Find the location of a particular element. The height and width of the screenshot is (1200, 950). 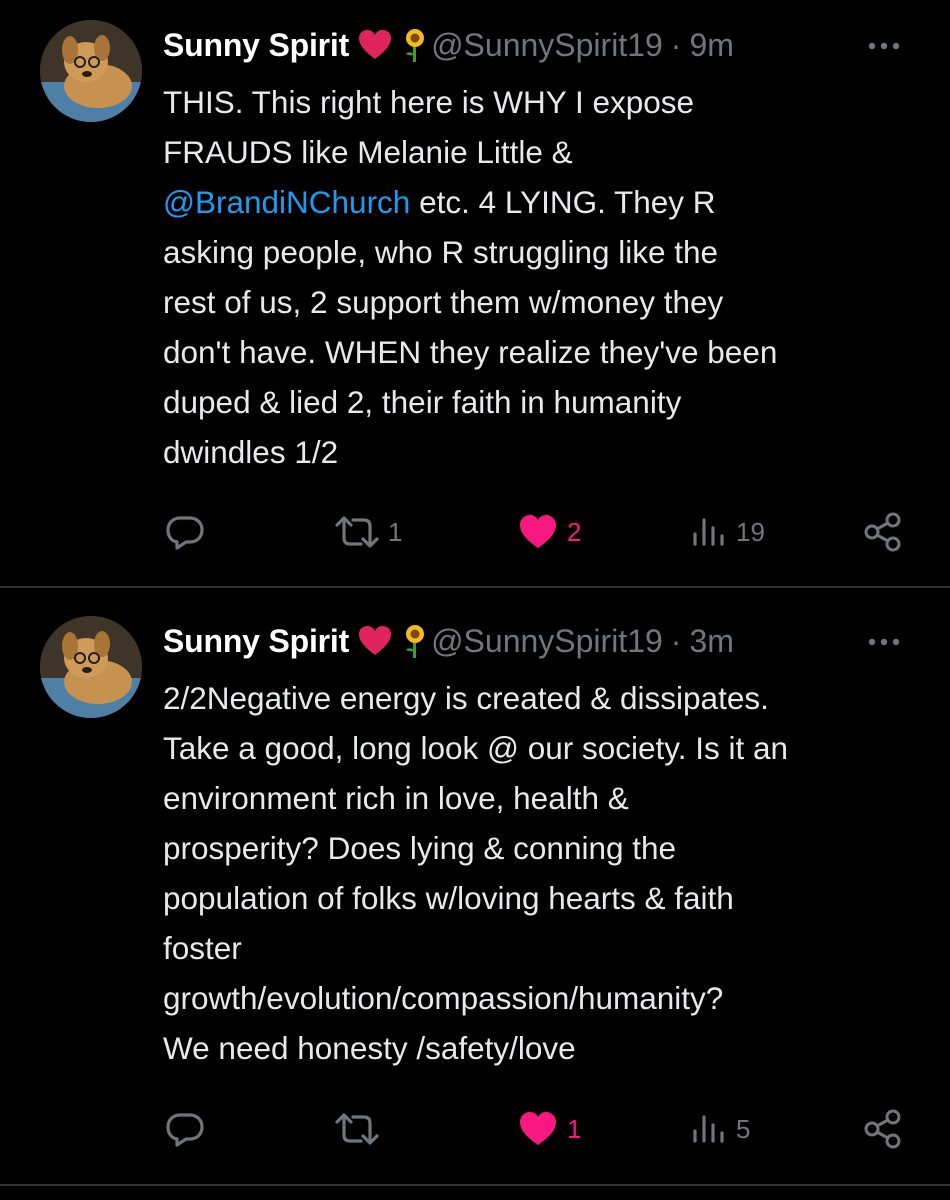

tweet-line: growth/evolution/compassion/humanity? is located at coordinates (443, 998).